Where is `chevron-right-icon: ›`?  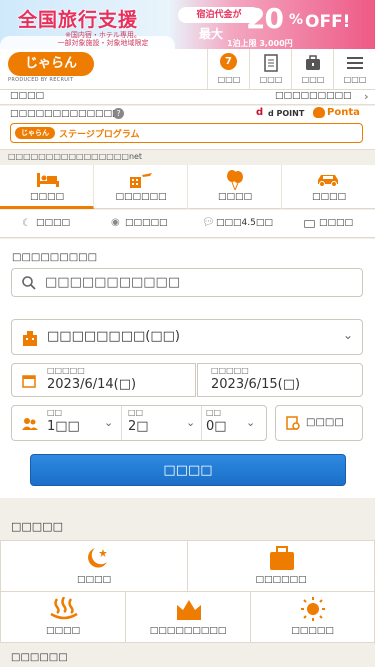 chevron-right-icon: › is located at coordinates (366, 96).